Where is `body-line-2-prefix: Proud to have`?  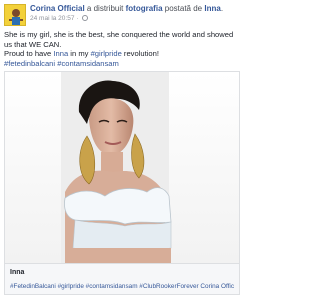 body-line-2-prefix: Proud to have is located at coordinates (29, 53).